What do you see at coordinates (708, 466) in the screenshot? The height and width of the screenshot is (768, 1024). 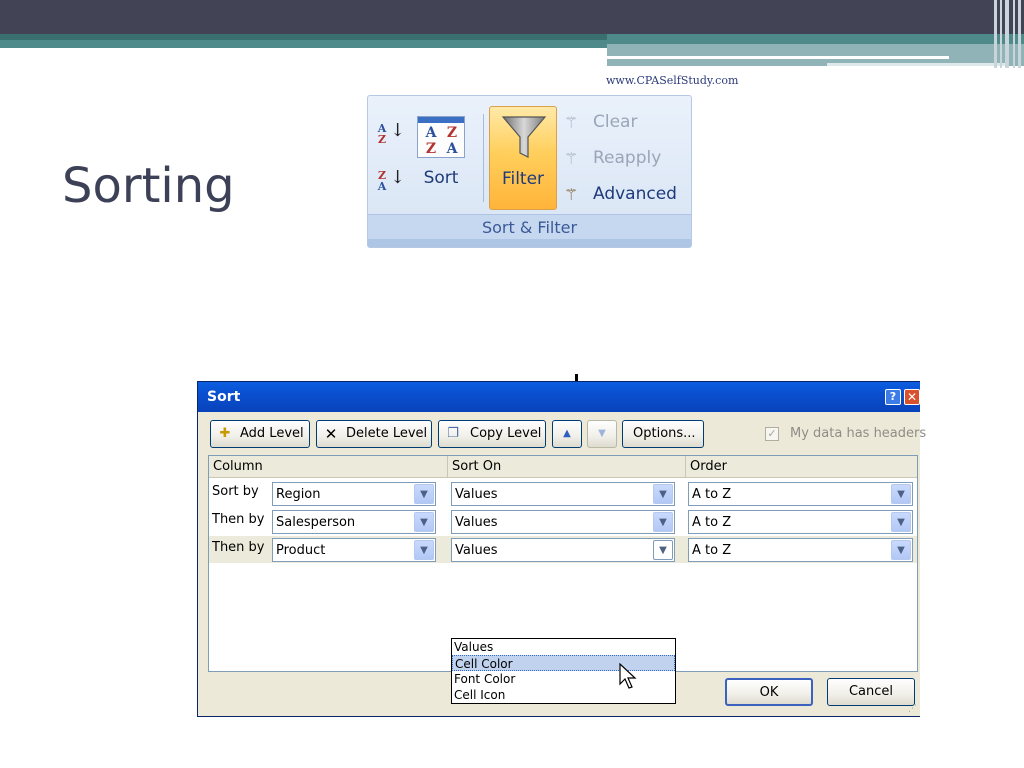 I see `order-header: Order` at bounding box center [708, 466].